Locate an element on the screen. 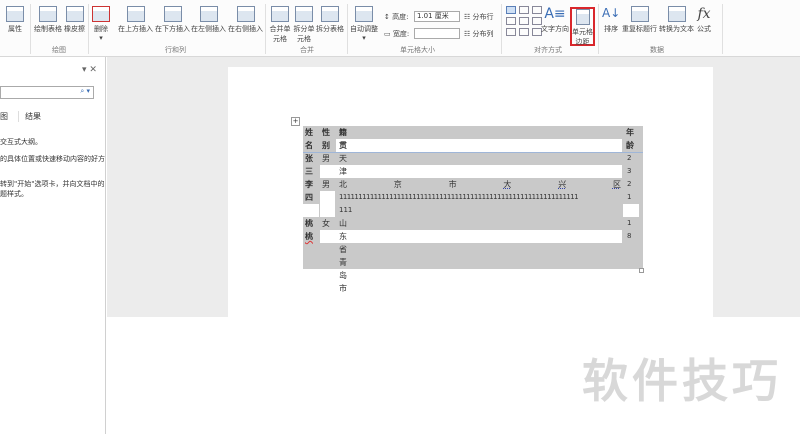 The height and width of the screenshot is (434, 800). sort-az-icon: A↓ is located at coordinates (611, 13).